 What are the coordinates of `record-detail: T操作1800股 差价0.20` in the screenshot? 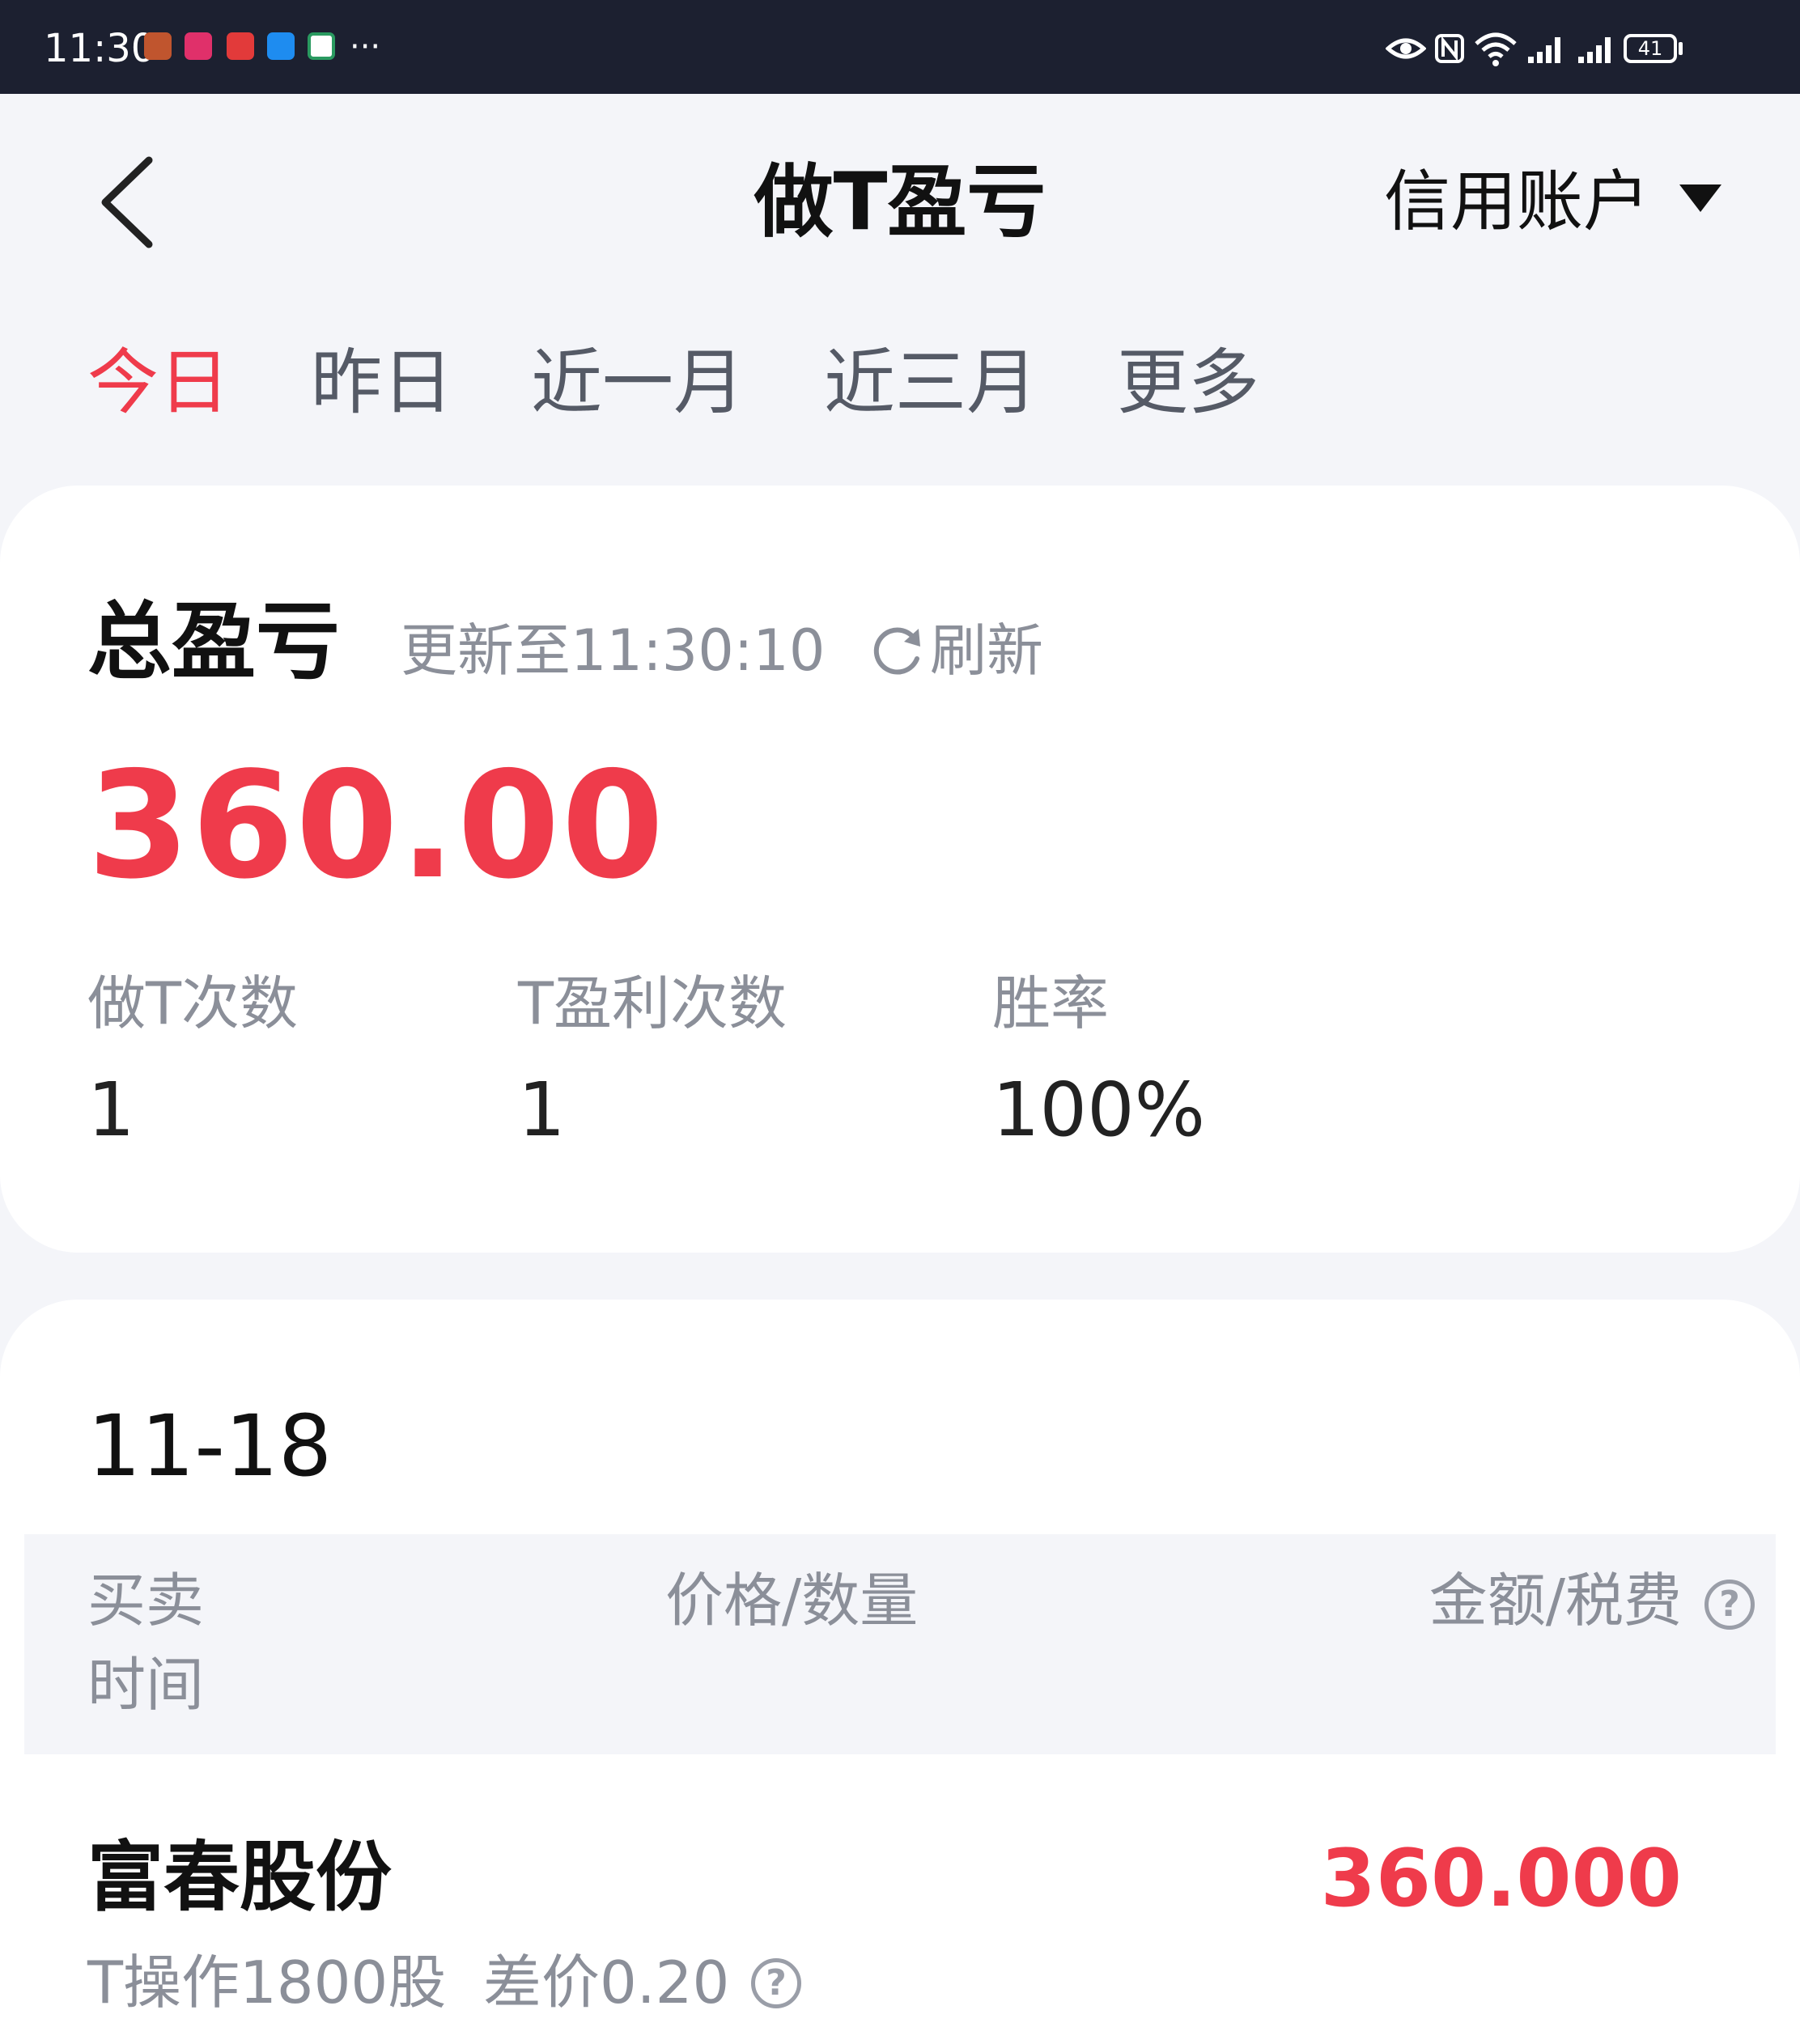 It's located at (408, 1982).